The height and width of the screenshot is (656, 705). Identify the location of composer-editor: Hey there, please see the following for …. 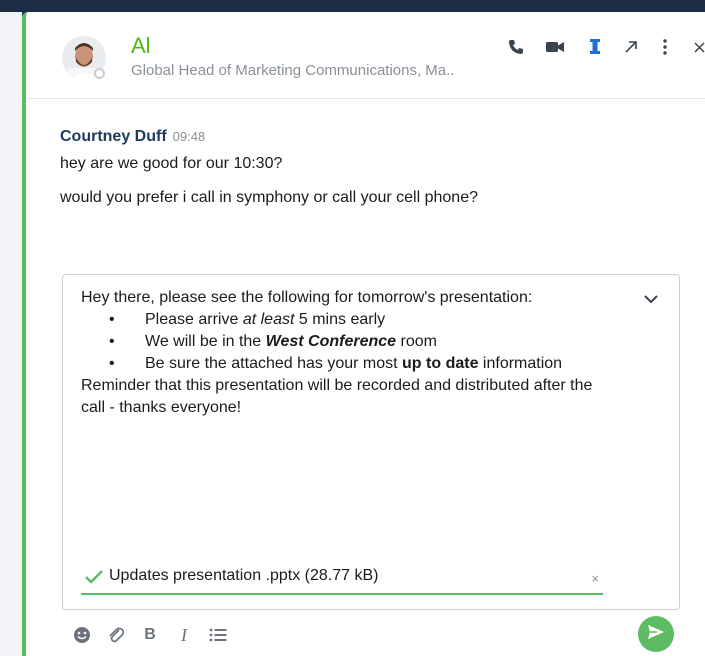
(341, 353).